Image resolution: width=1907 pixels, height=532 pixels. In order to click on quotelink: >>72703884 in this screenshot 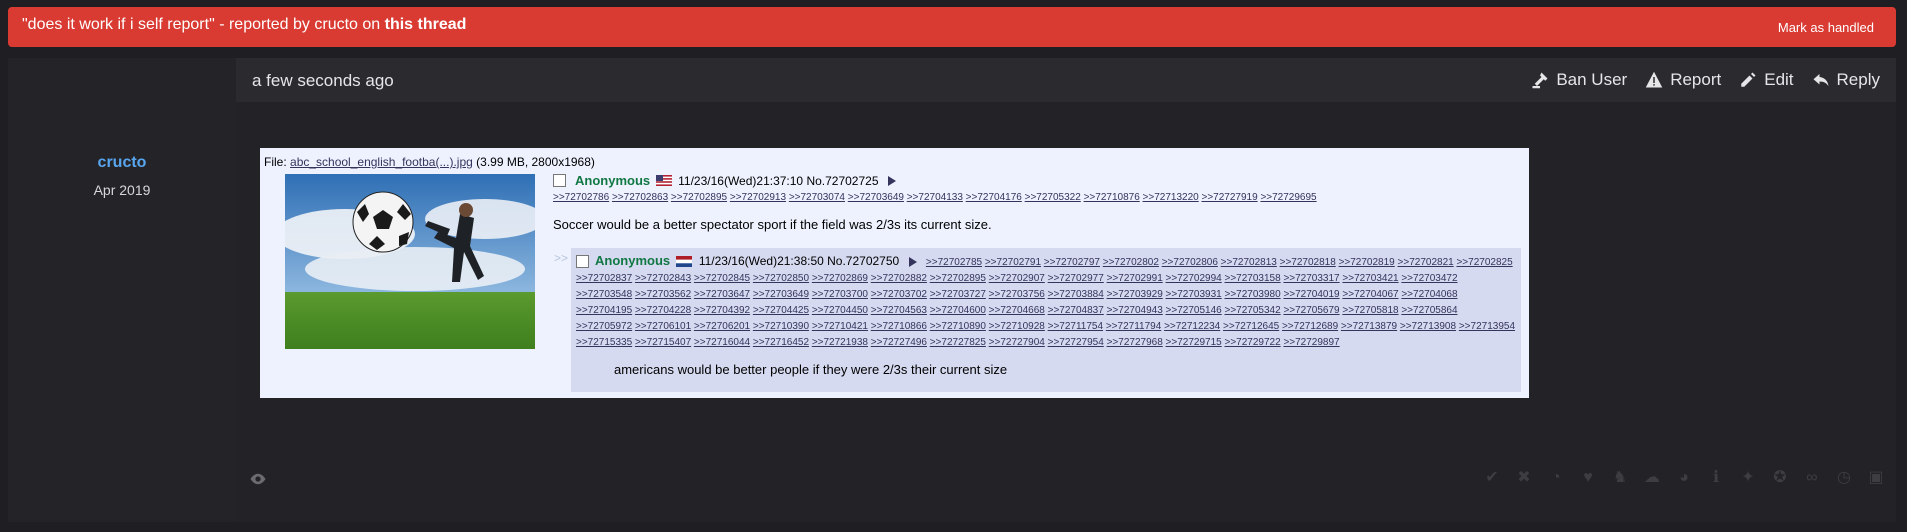, I will do `click(1076, 294)`.